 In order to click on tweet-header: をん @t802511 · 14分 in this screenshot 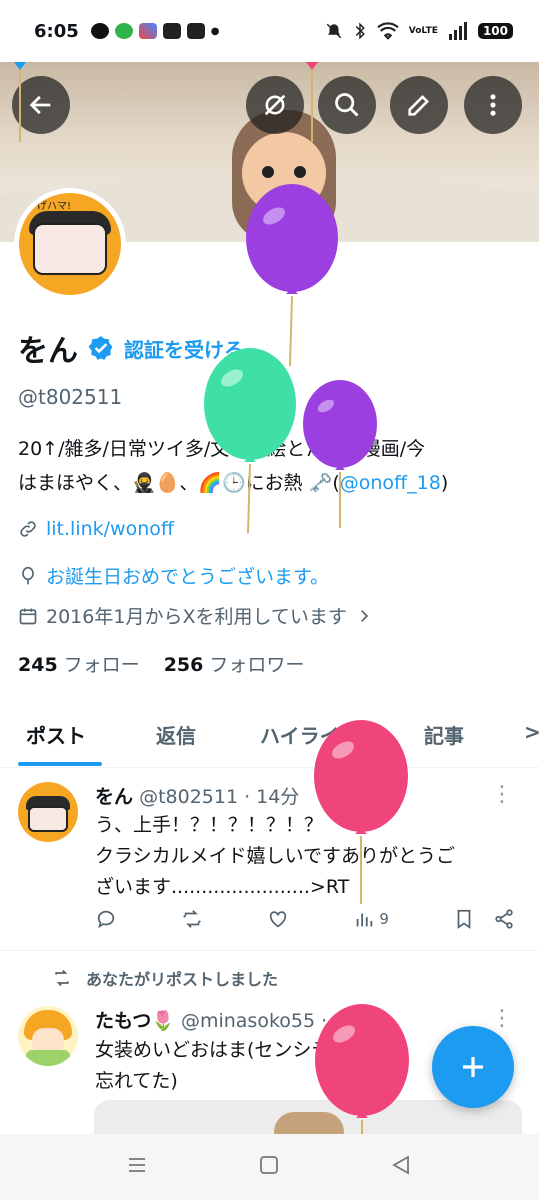, I will do `click(197, 795)`.